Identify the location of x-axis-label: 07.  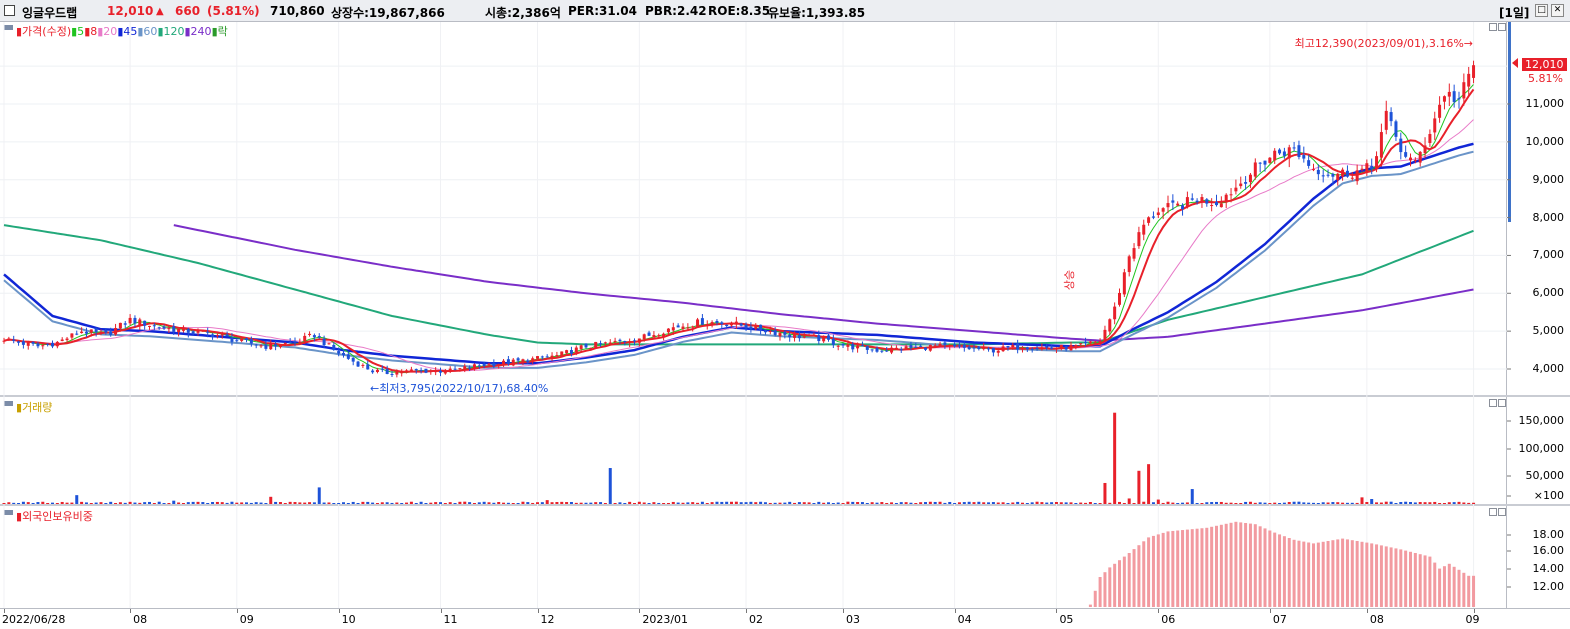
(1279, 619).